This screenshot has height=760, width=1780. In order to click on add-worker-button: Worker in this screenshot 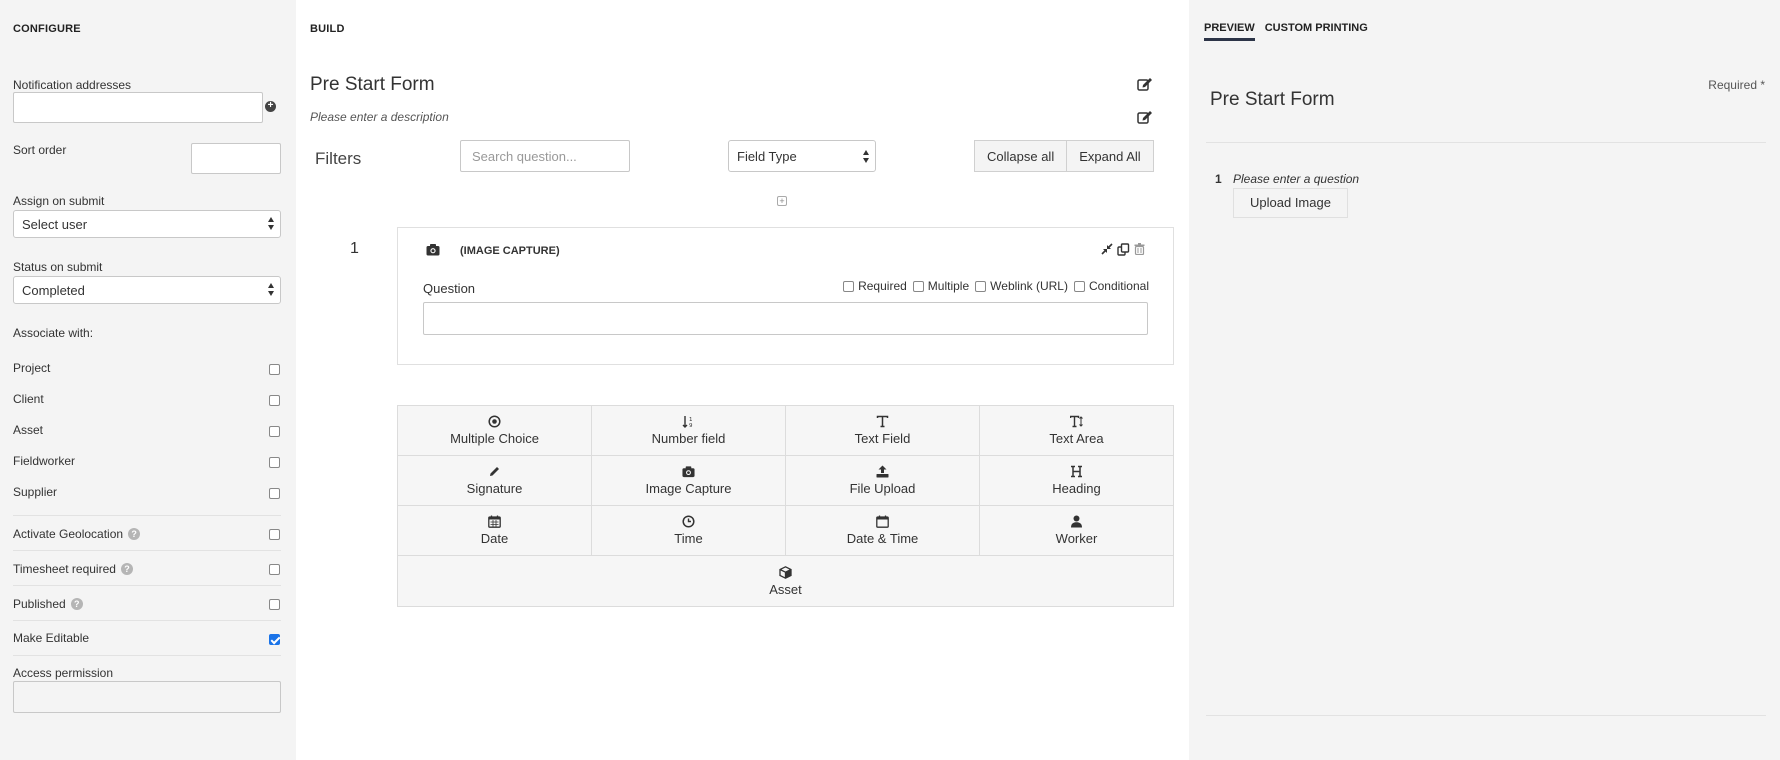, I will do `click(1076, 530)`.